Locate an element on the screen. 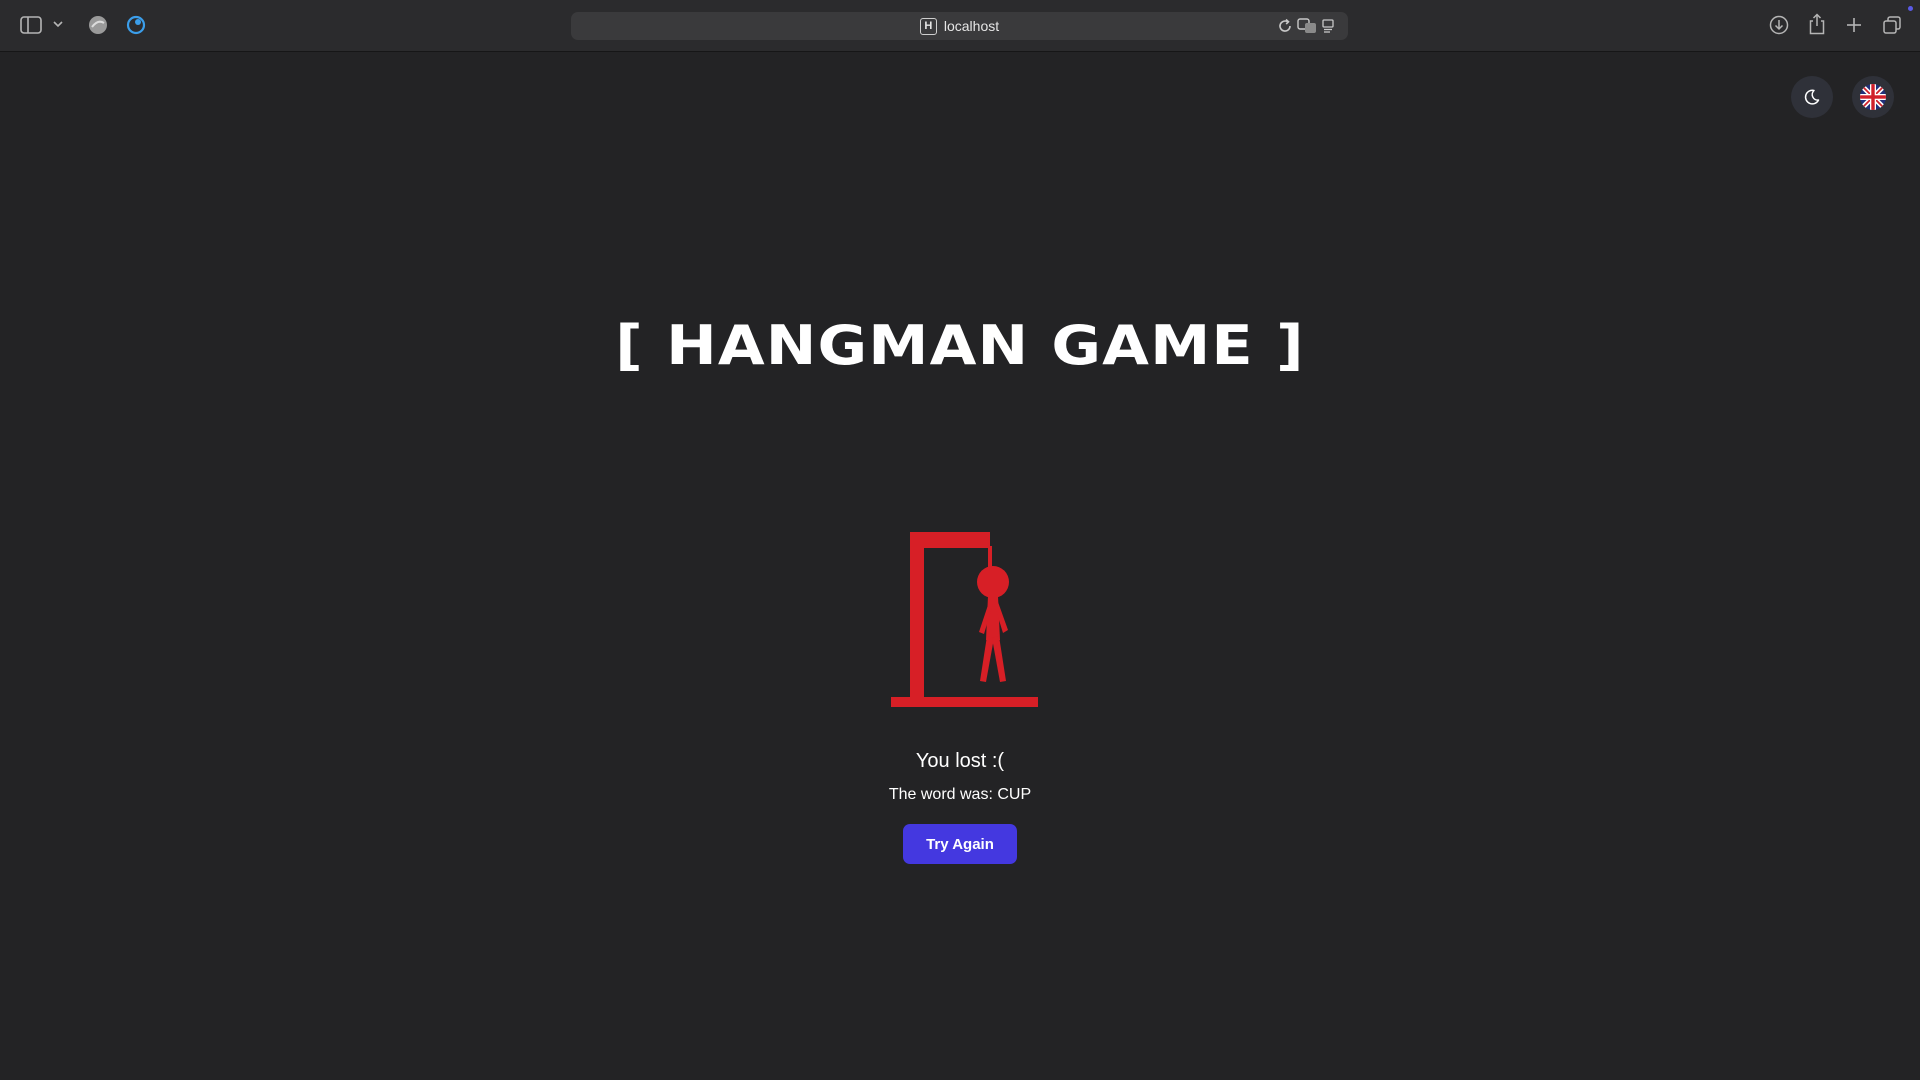 The width and height of the screenshot is (1920, 1080). new-tab-icon is located at coordinates (1854, 25).